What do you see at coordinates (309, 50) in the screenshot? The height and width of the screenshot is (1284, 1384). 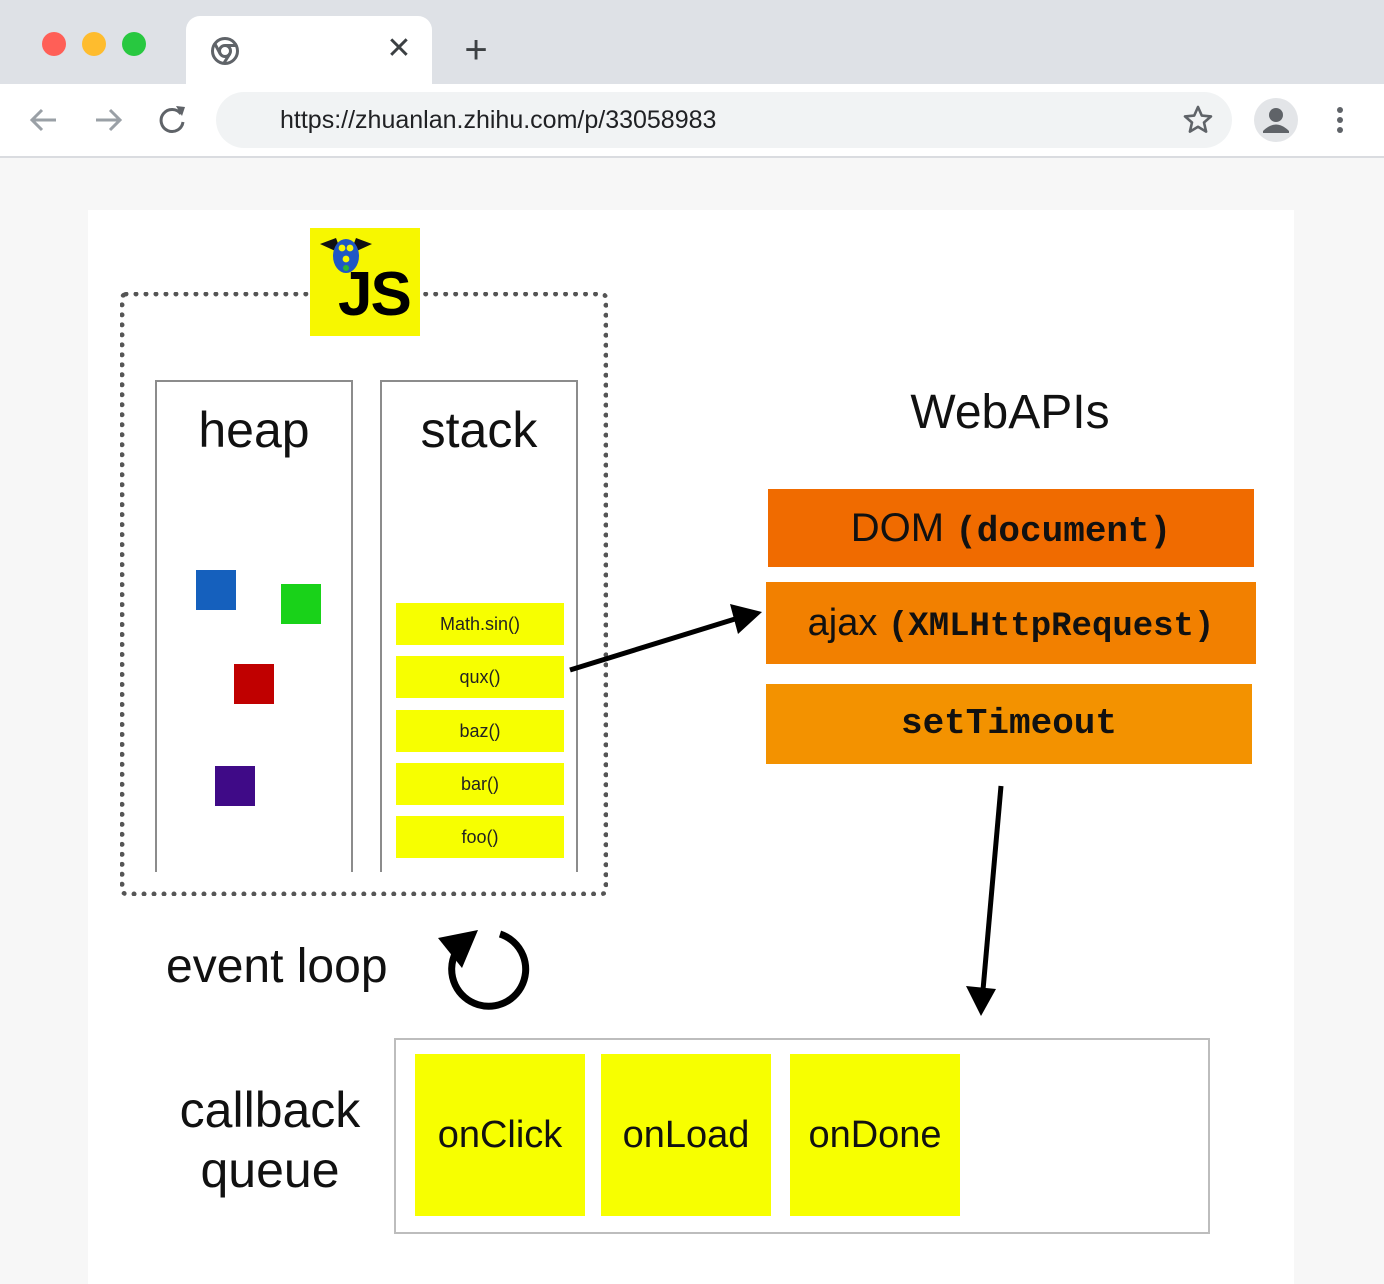 I see `browser-tab: ✕` at bounding box center [309, 50].